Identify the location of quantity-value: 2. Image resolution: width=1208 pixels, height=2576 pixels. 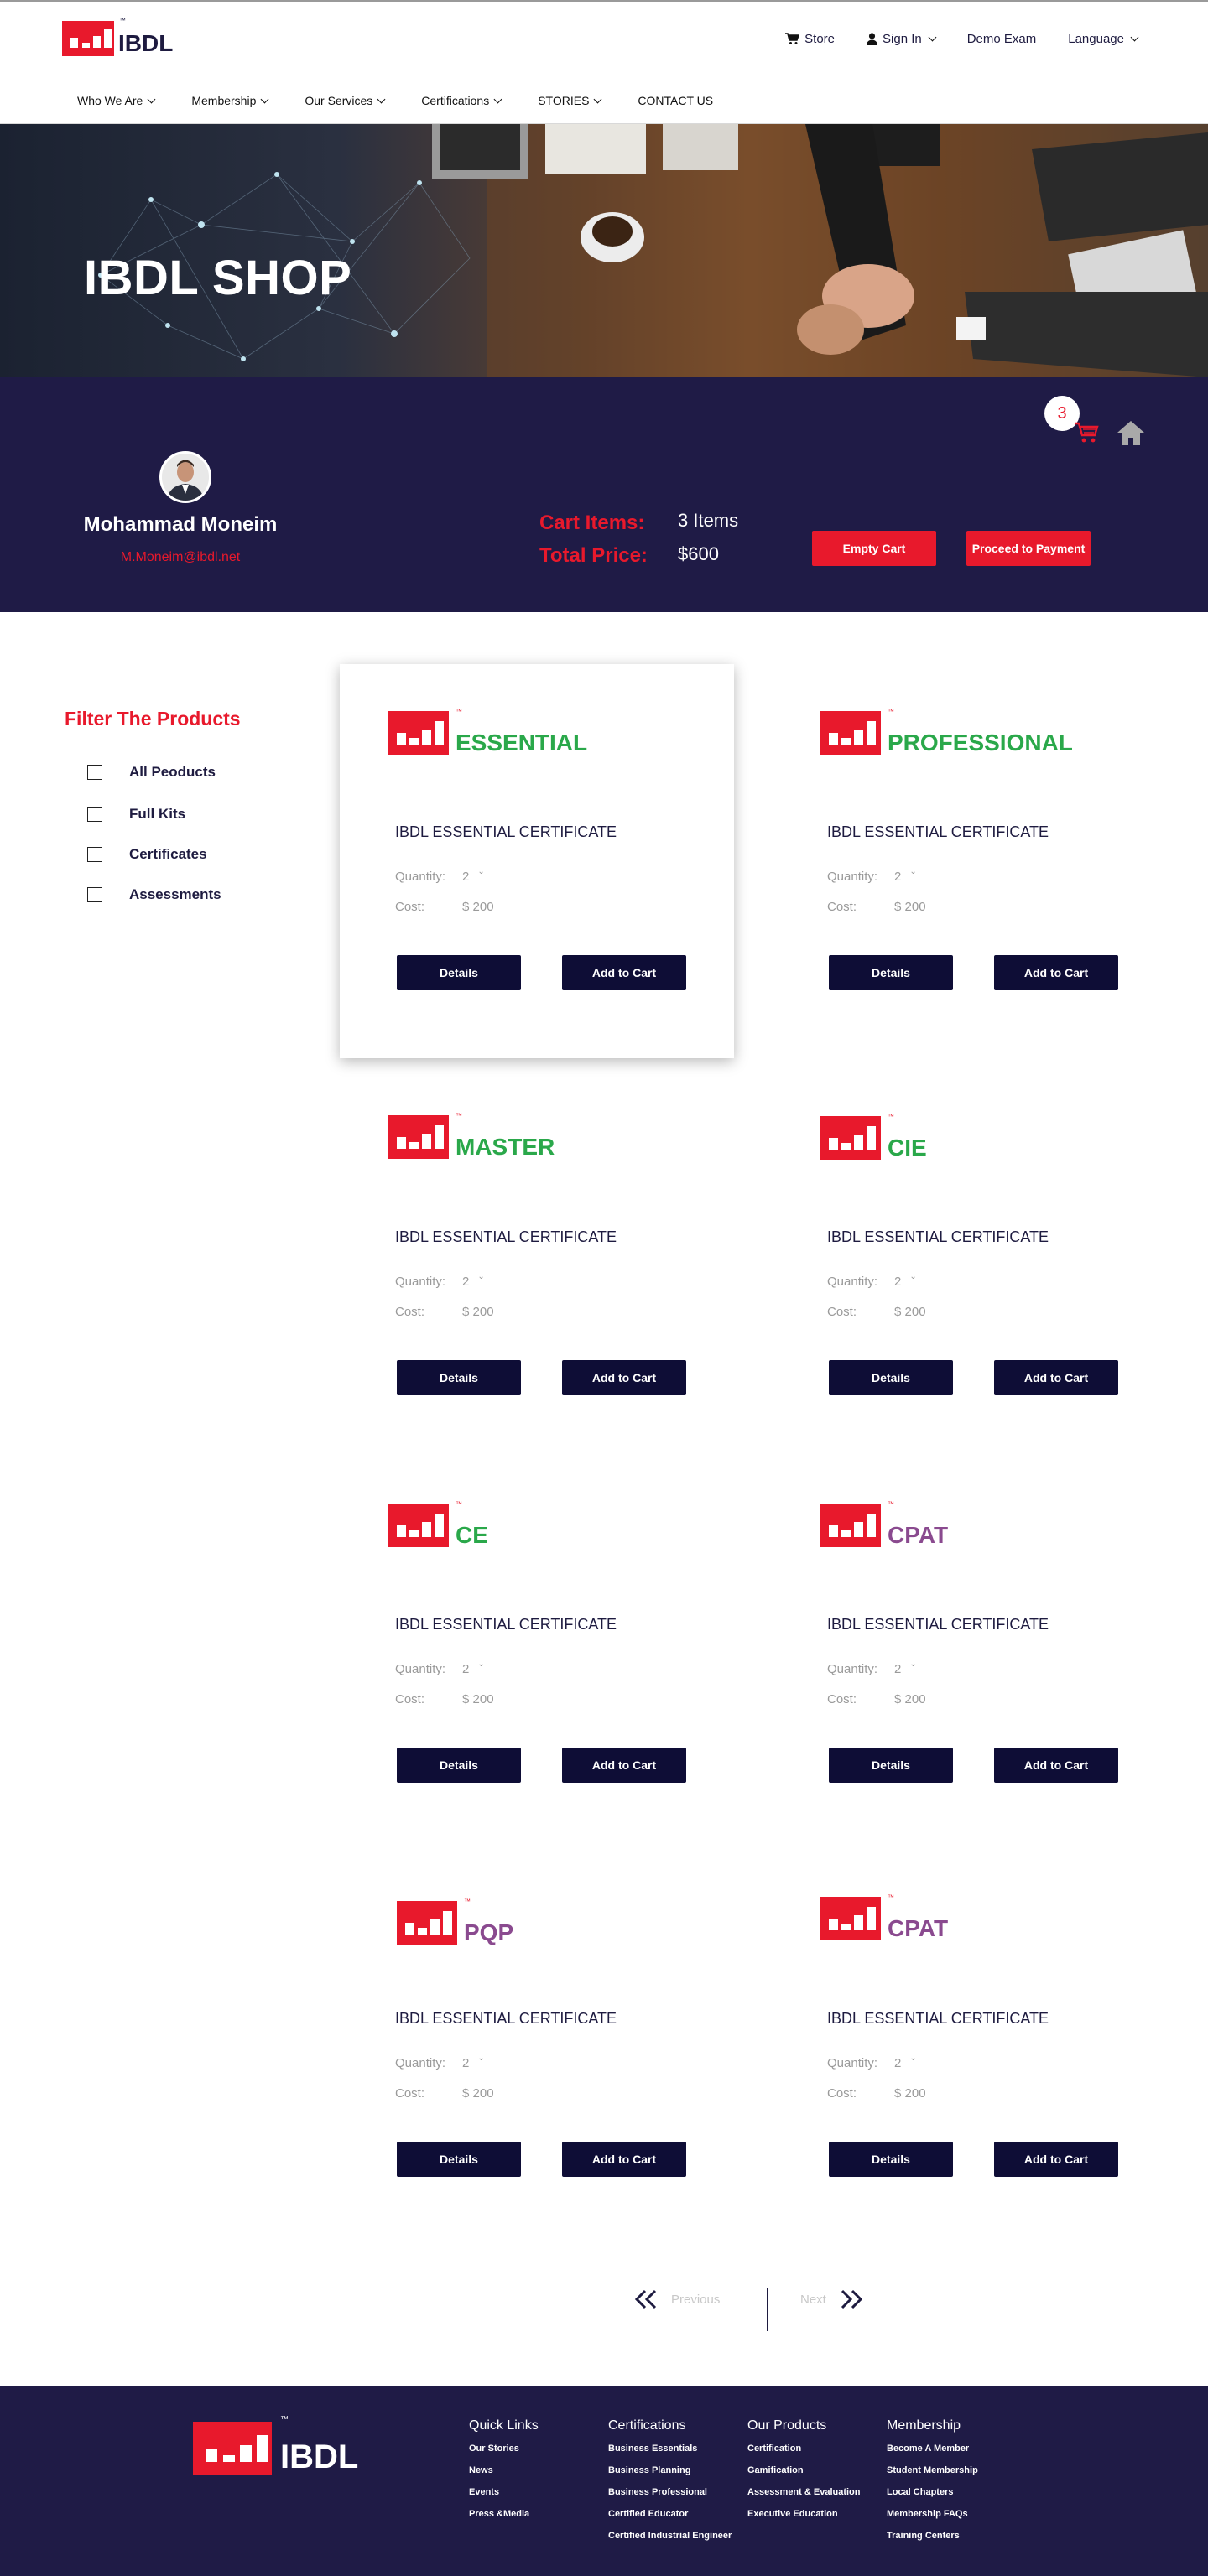
(898, 877).